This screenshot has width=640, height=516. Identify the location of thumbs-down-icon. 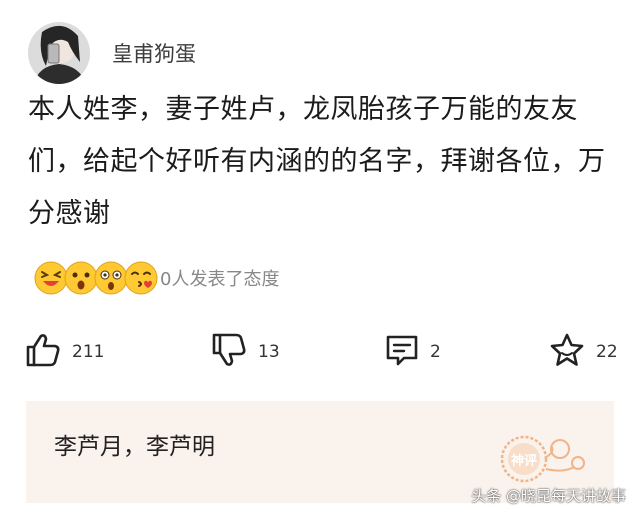
(229, 352).